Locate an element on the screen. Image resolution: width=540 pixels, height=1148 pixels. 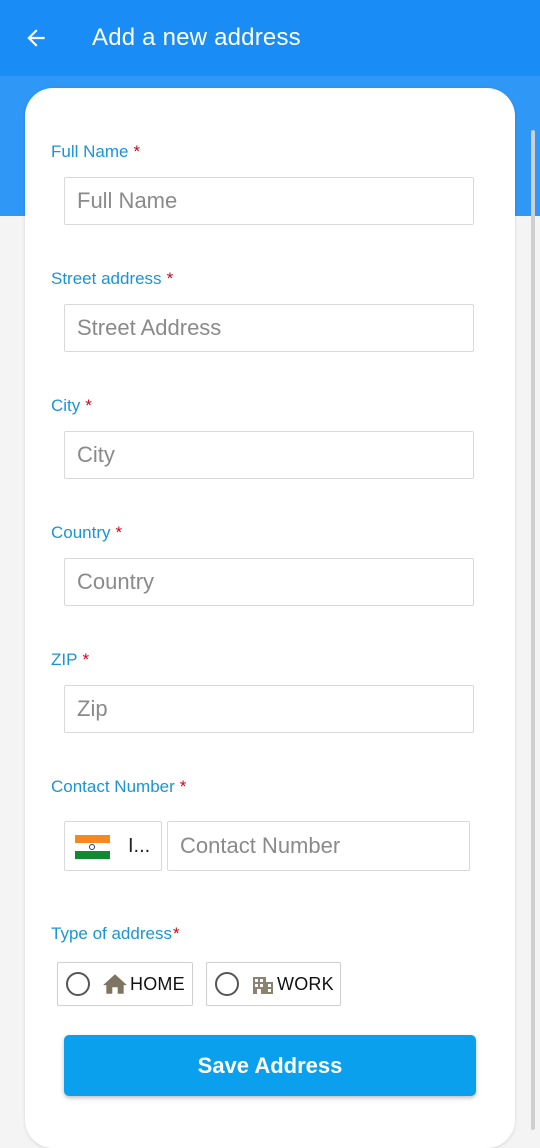
full-name-label-text: Full Name is located at coordinates (90, 151).